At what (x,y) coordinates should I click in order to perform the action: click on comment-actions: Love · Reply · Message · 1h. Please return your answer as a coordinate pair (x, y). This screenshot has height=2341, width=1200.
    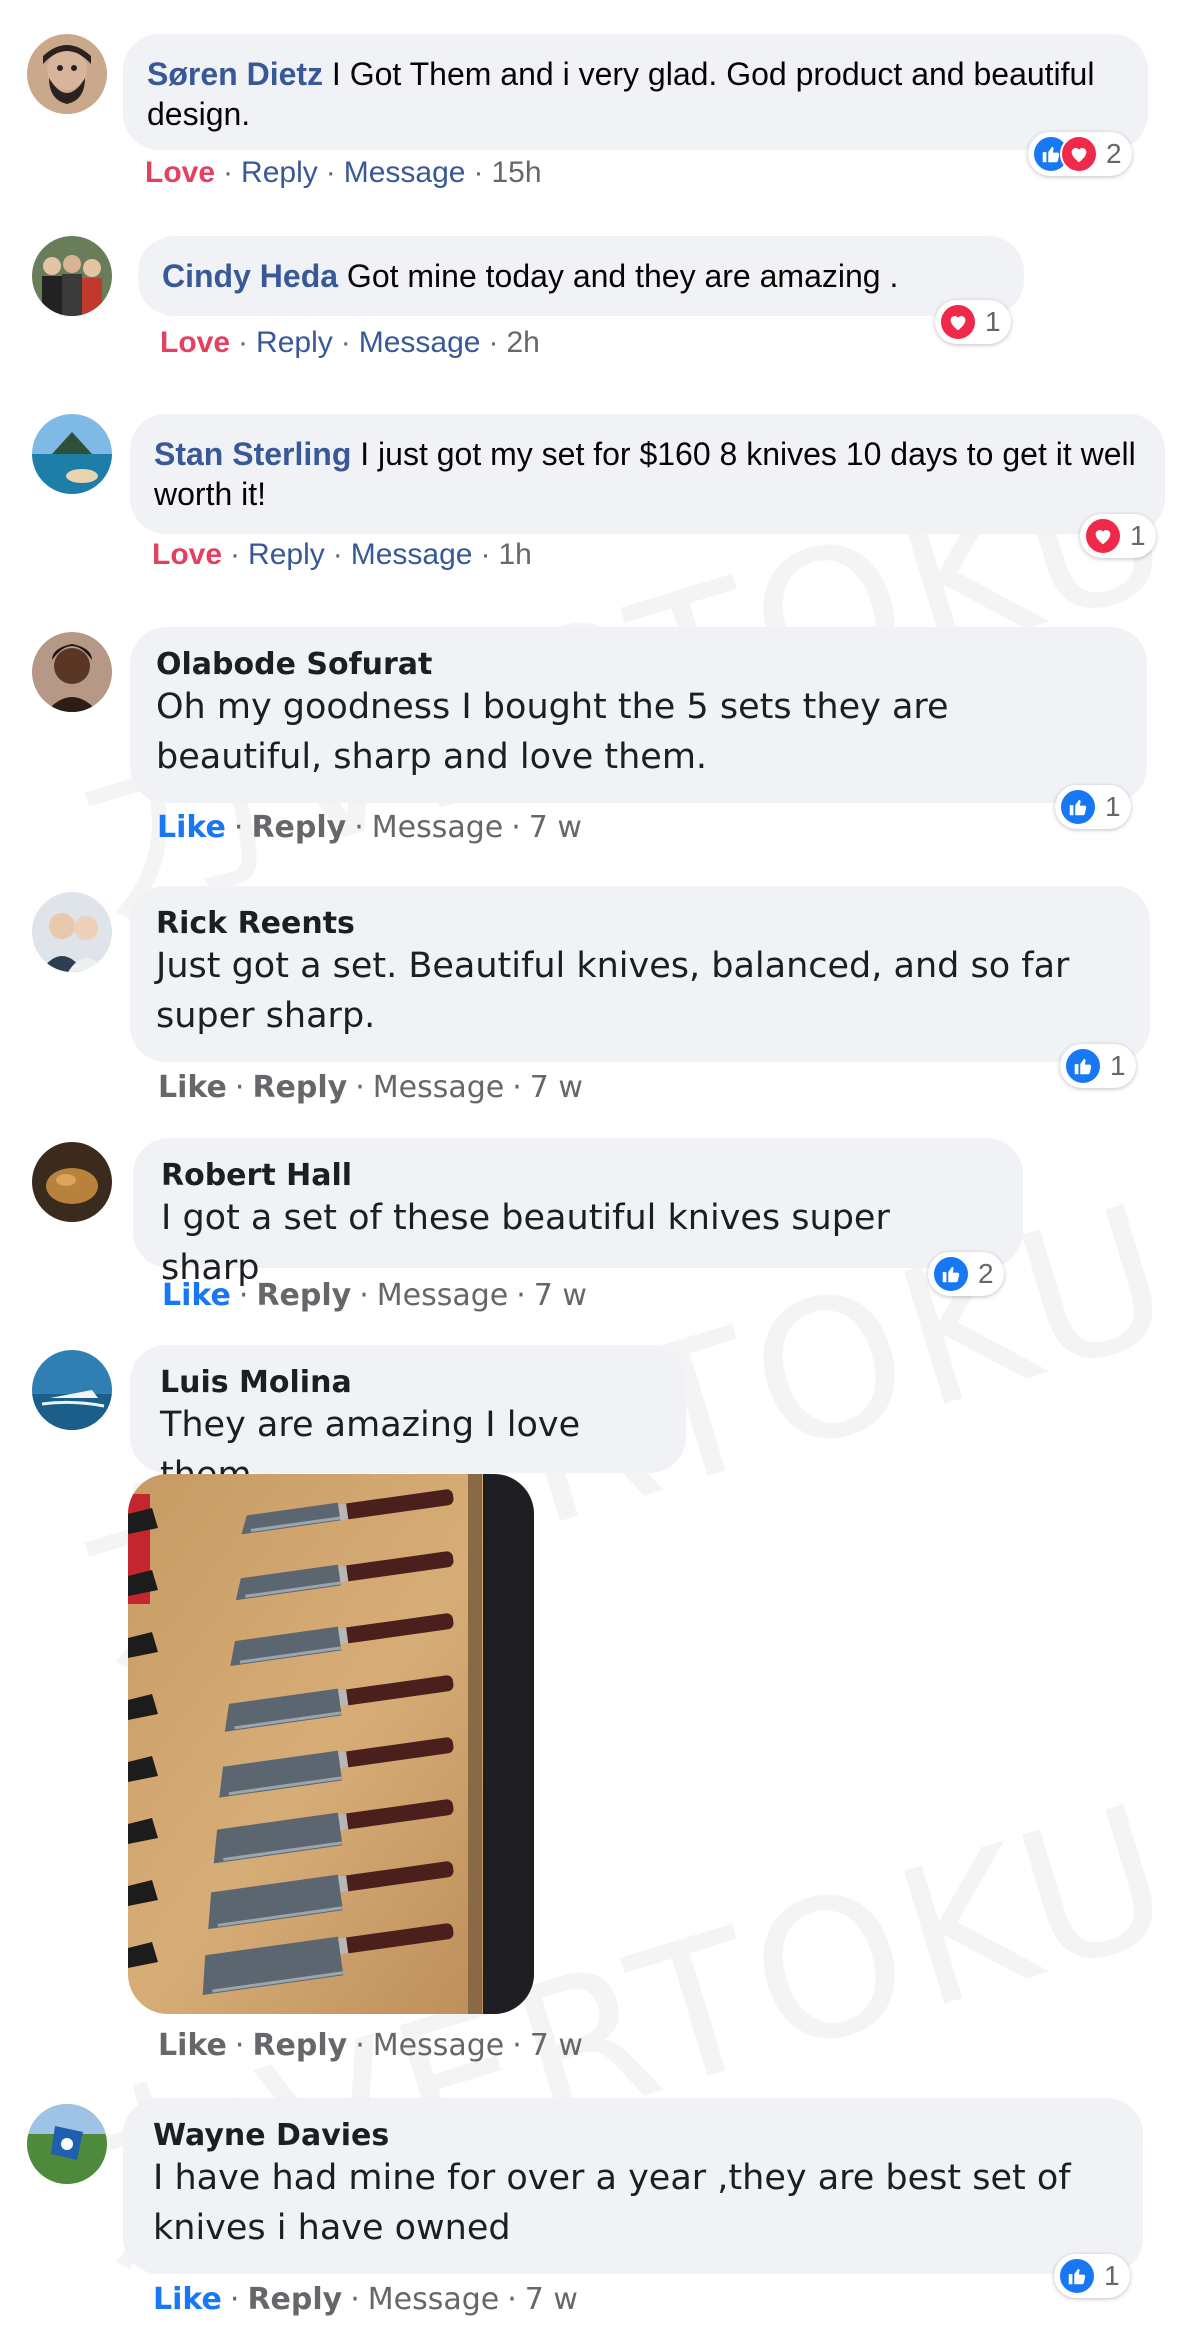
    Looking at the image, I should click on (342, 554).